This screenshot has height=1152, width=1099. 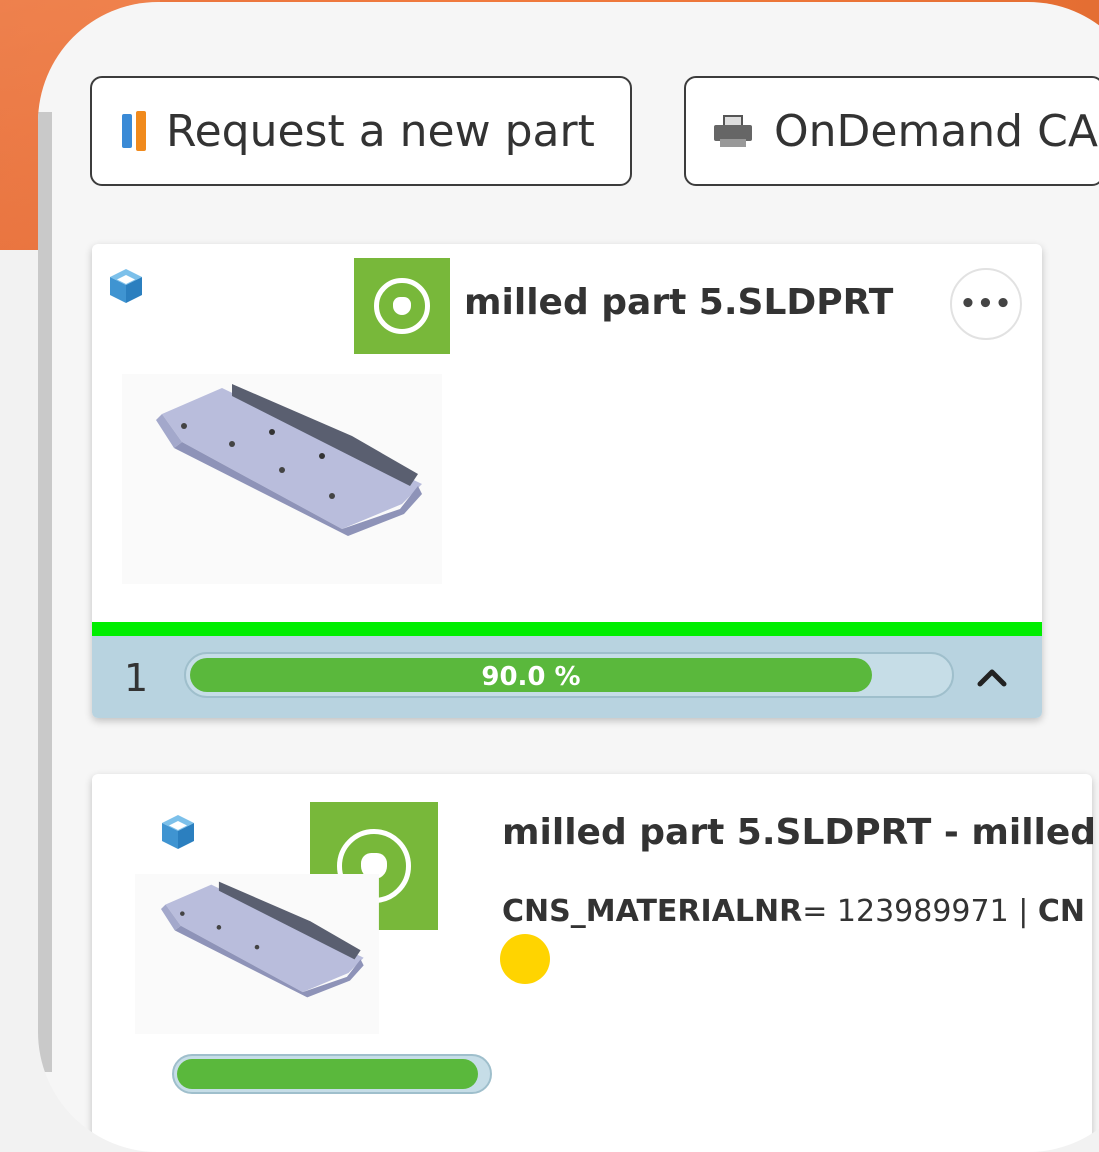 I want to click on status-line, so click(x=567, y=629).